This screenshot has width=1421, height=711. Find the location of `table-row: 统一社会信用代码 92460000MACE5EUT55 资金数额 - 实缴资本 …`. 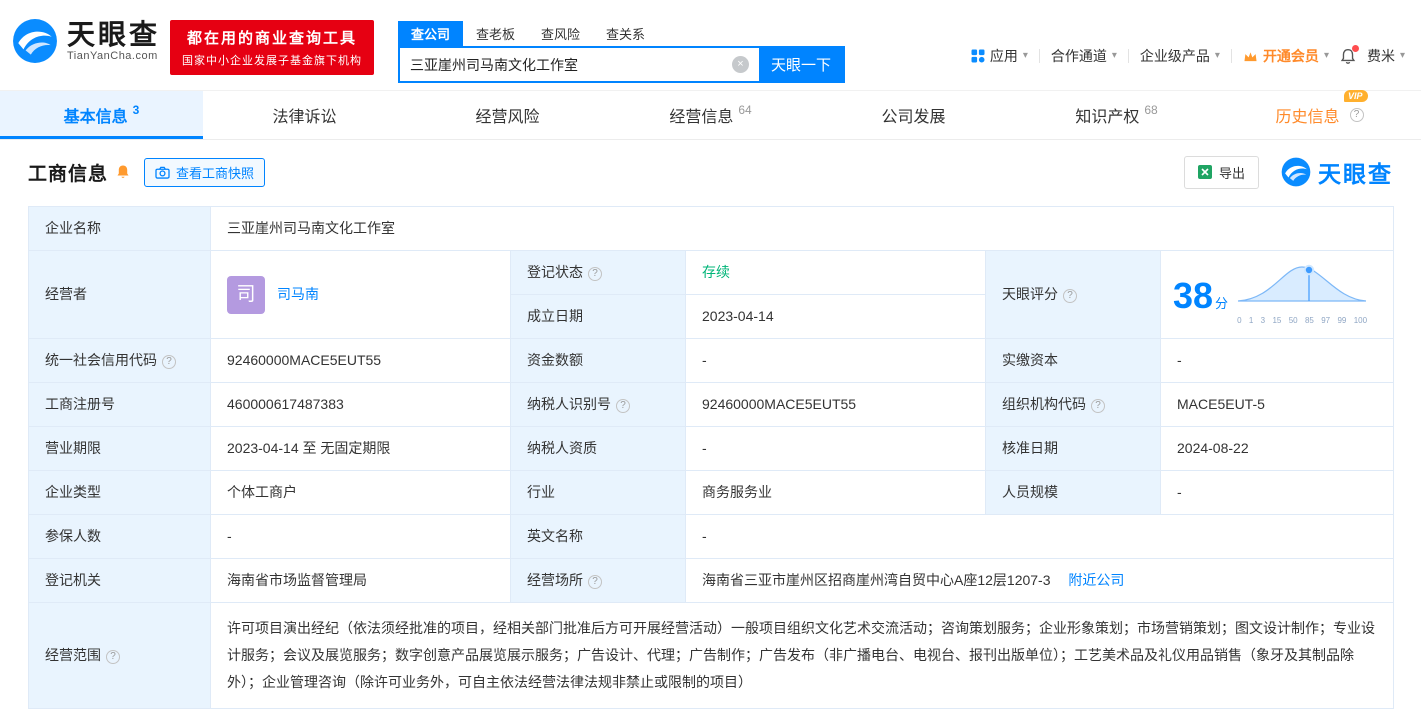

table-row: 统一社会信用代码 92460000MACE5EUT55 资金数额 - 实缴资本 … is located at coordinates (711, 360).